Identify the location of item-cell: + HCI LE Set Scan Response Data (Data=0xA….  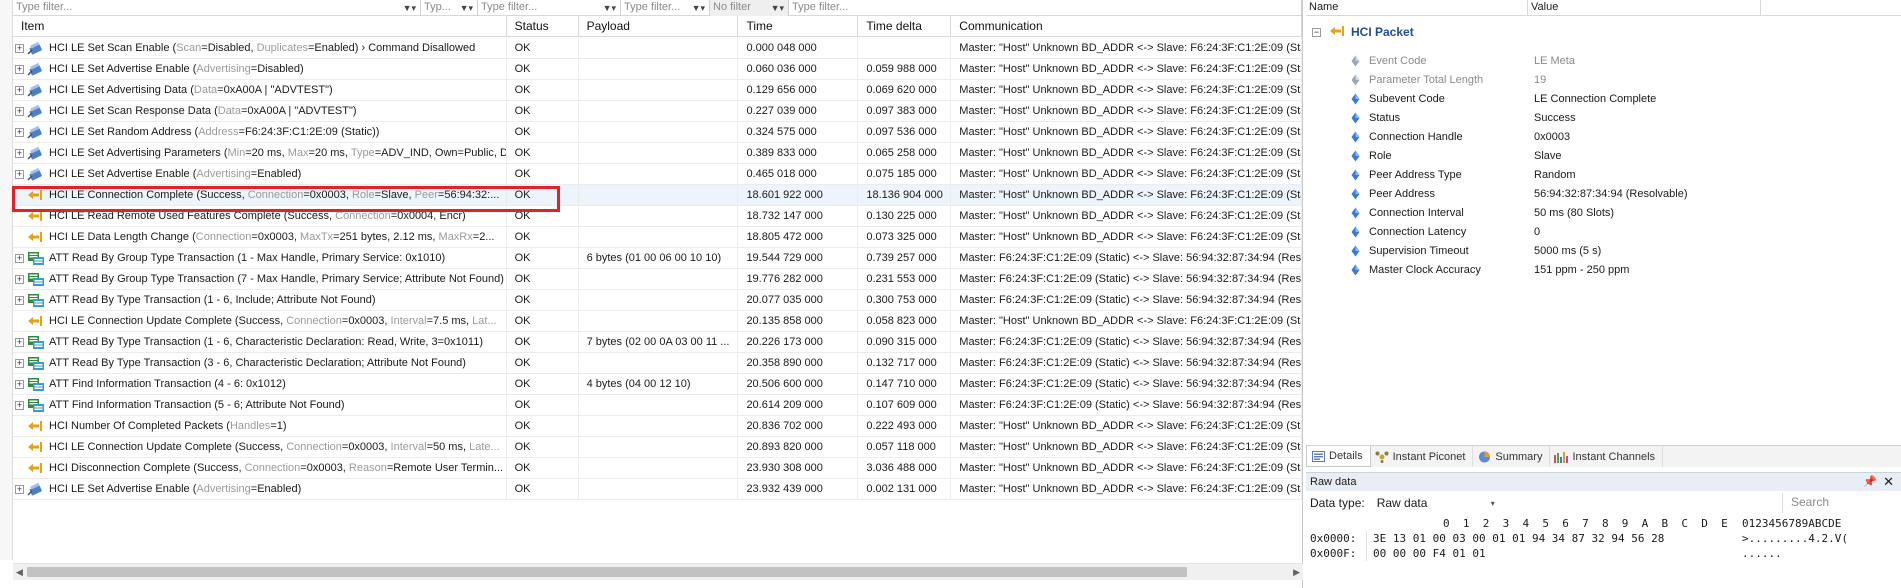
(260, 111).